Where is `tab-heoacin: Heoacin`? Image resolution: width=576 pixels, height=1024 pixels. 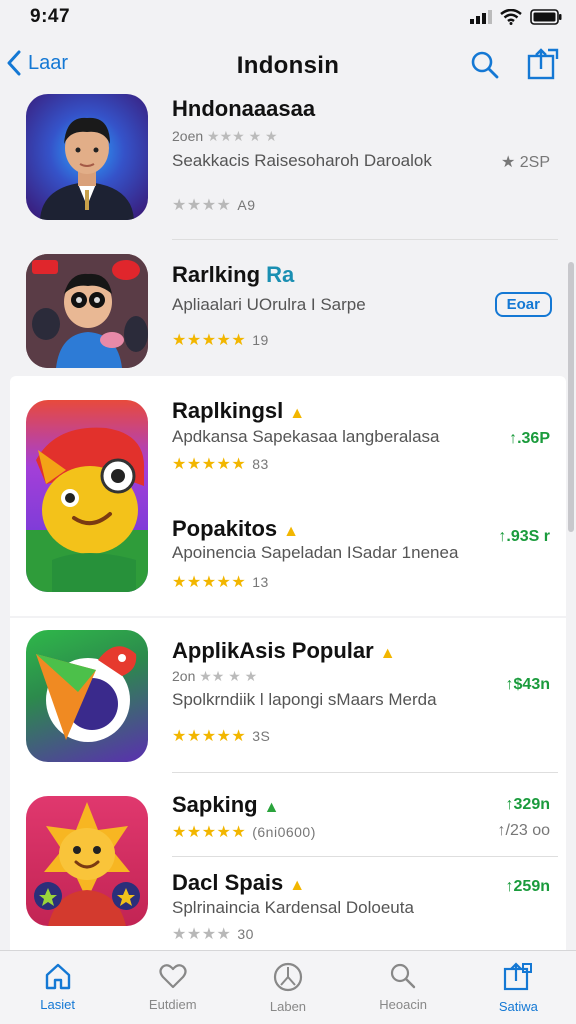 tab-heoacin: Heoacin is located at coordinates (403, 987).